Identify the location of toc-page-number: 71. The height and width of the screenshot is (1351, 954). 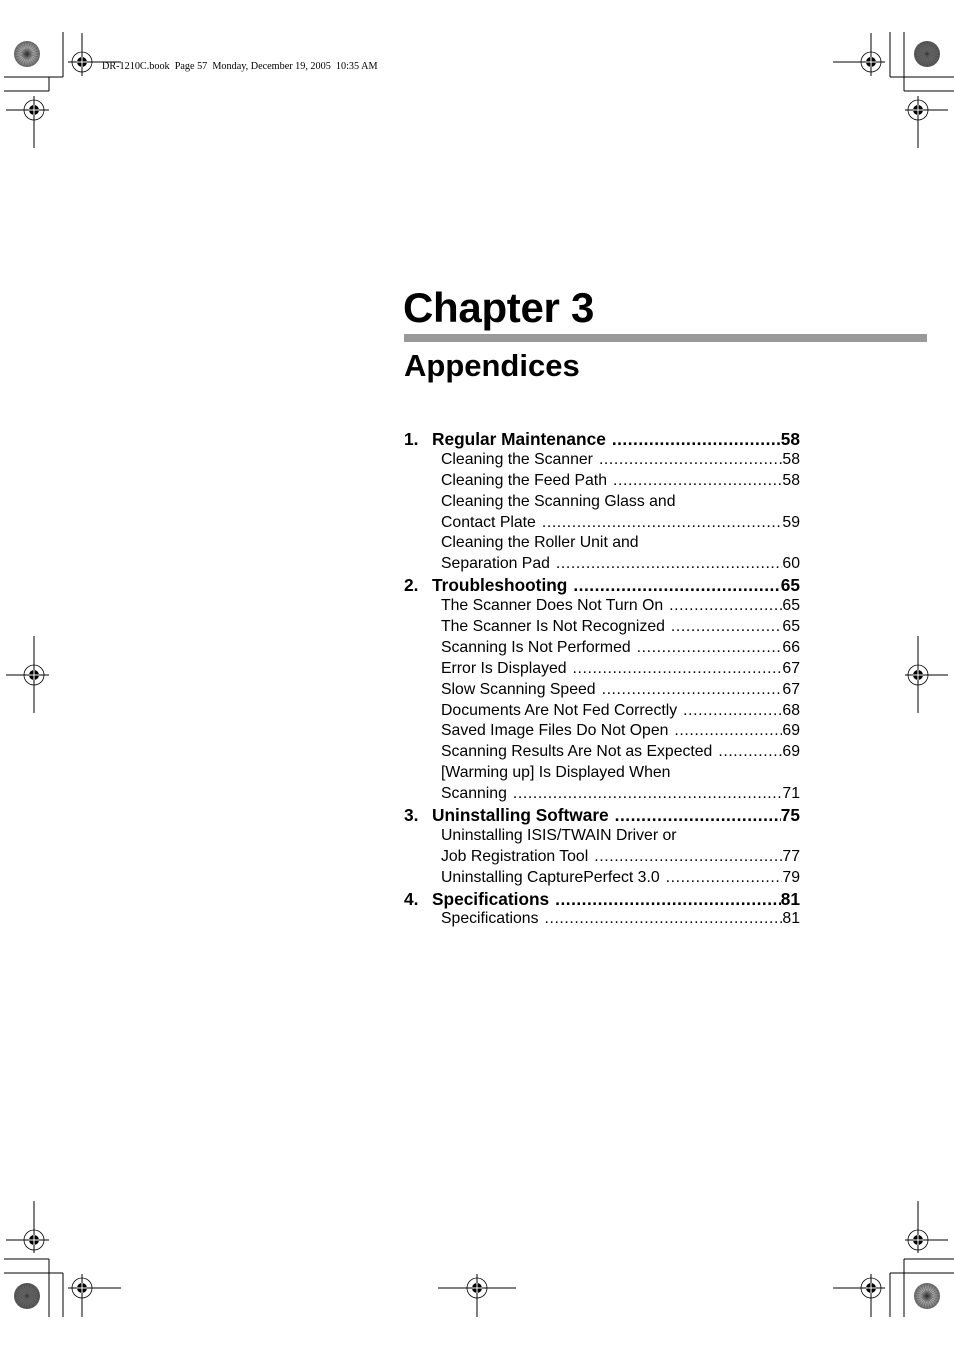
(791, 794).